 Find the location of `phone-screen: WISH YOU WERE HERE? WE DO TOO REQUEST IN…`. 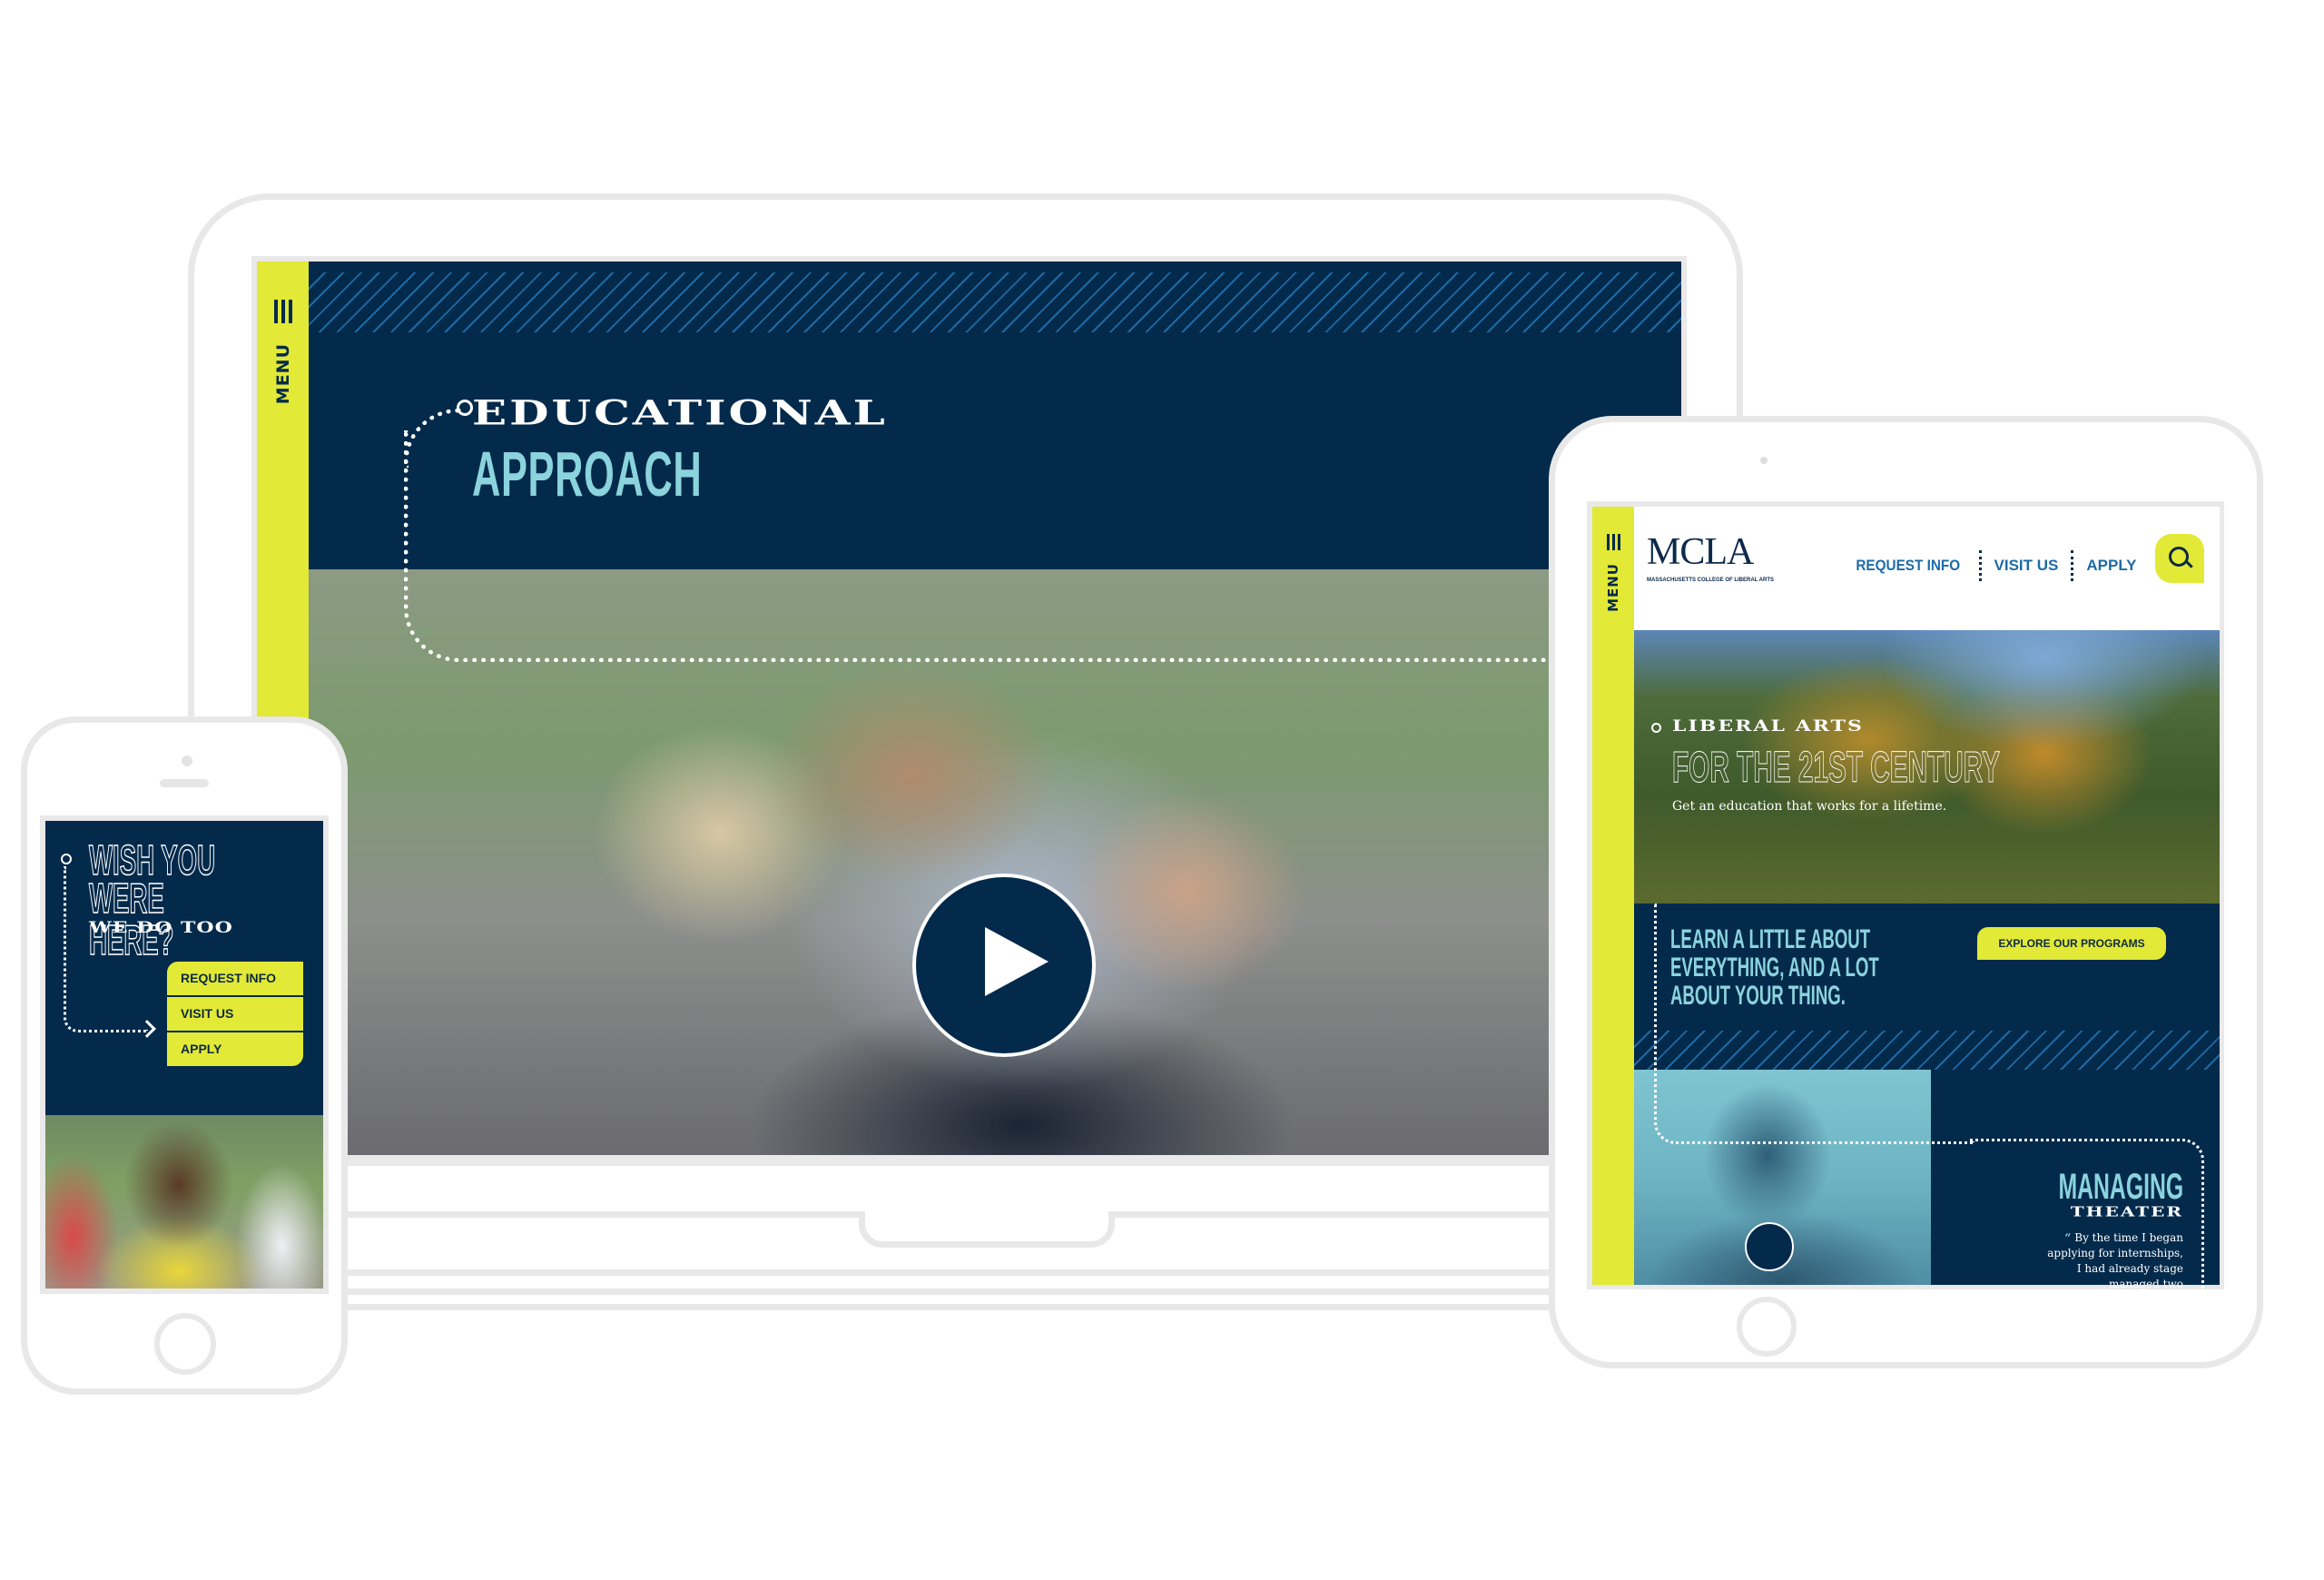

phone-screen: WISH YOU WERE HERE? WE DO TOO REQUEST IN… is located at coordinates (184, 1055).